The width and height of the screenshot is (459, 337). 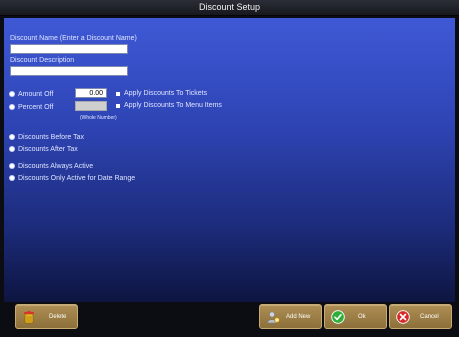 I want to click on apply-tickets-label: Apply Discounts To Tickets, so click(x=166, y=93).